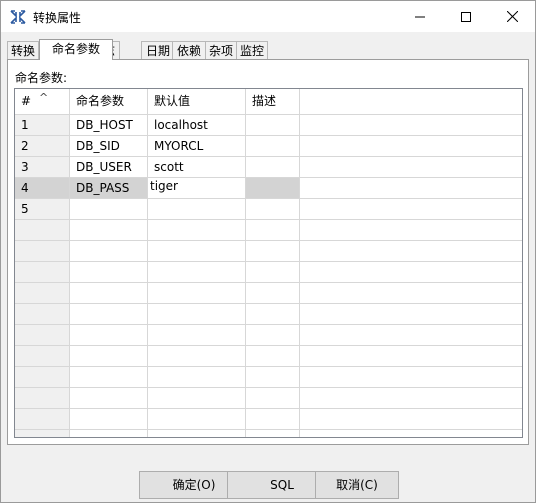 The width and height of the screenshot is (536, 503). What do you see at coordinates (189, 50) in the screenshot?
I see `tab-dependencies: 依赖` at bounding box center [189, 50].